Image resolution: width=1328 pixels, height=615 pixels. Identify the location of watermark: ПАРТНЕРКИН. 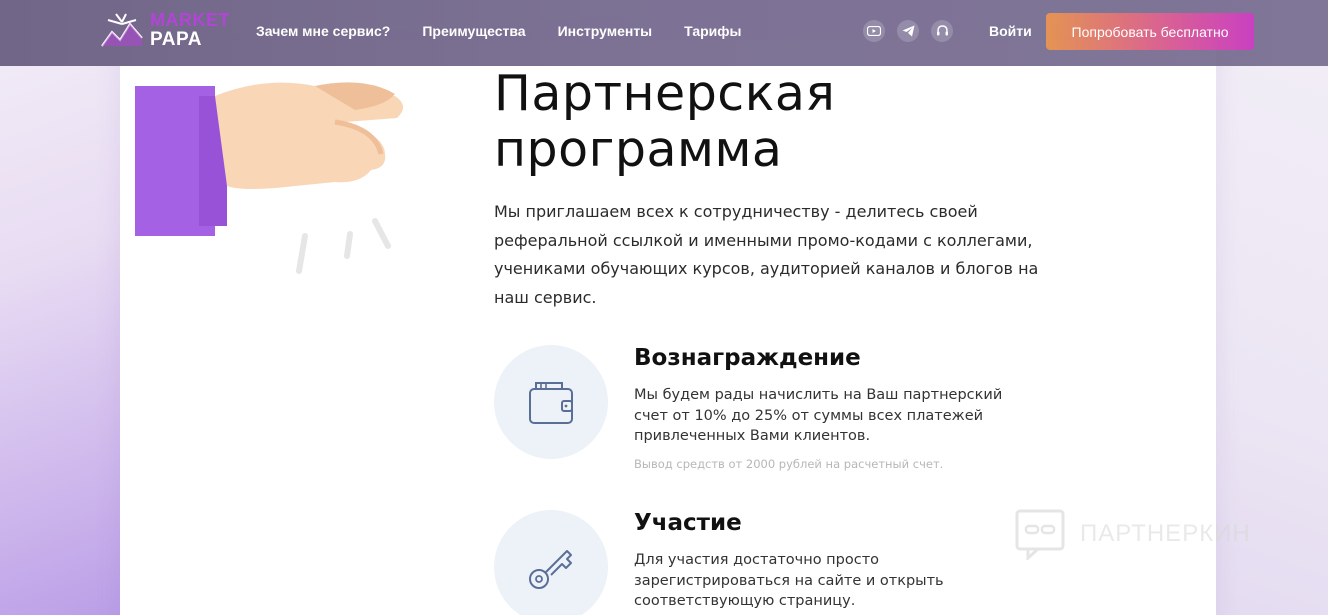
(1132, 534).